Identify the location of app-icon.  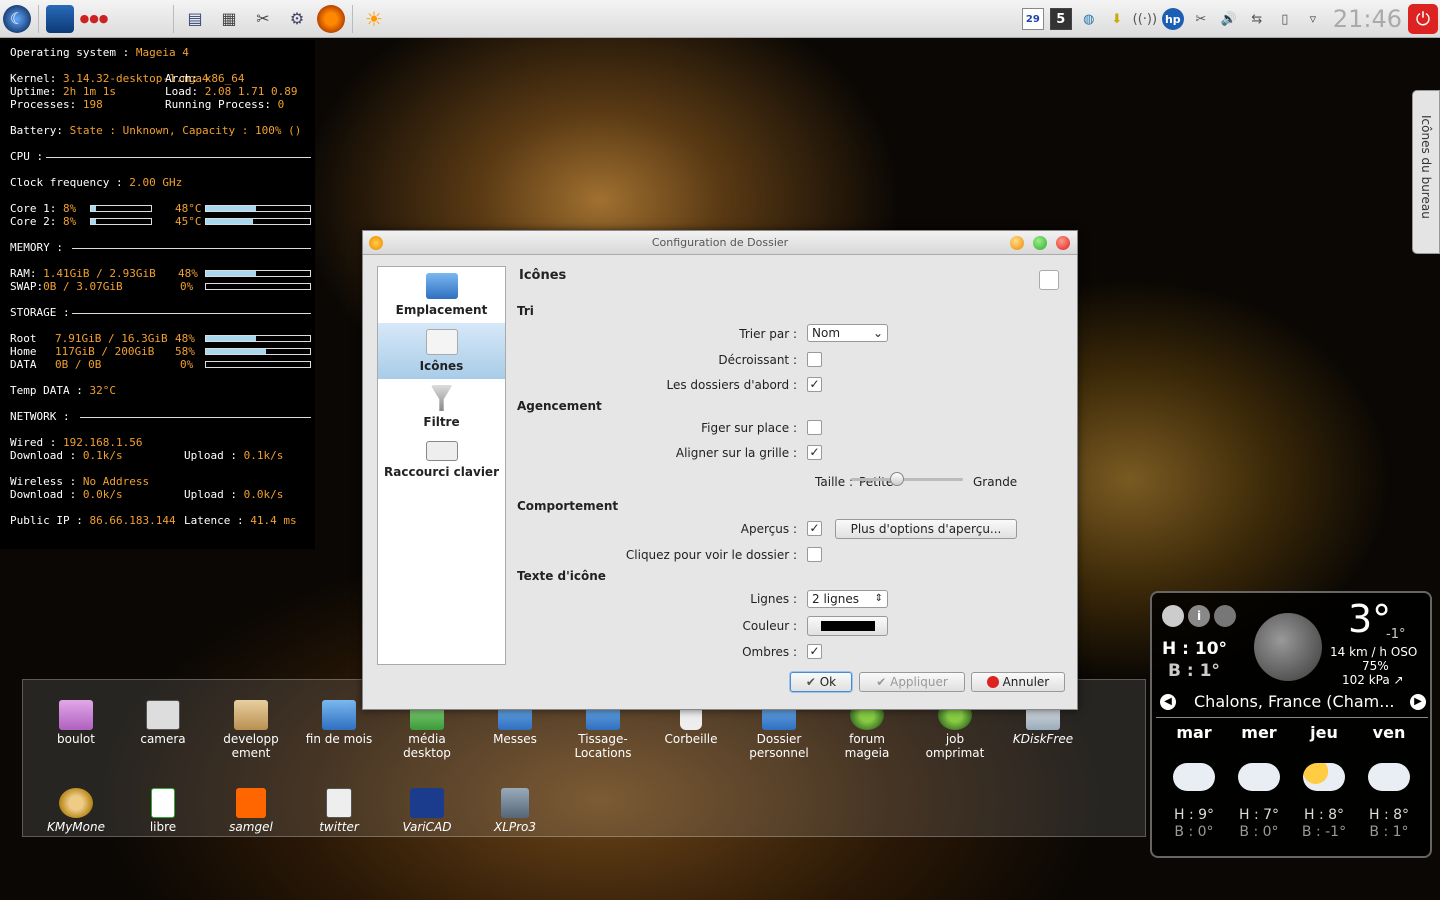
(376, 243).